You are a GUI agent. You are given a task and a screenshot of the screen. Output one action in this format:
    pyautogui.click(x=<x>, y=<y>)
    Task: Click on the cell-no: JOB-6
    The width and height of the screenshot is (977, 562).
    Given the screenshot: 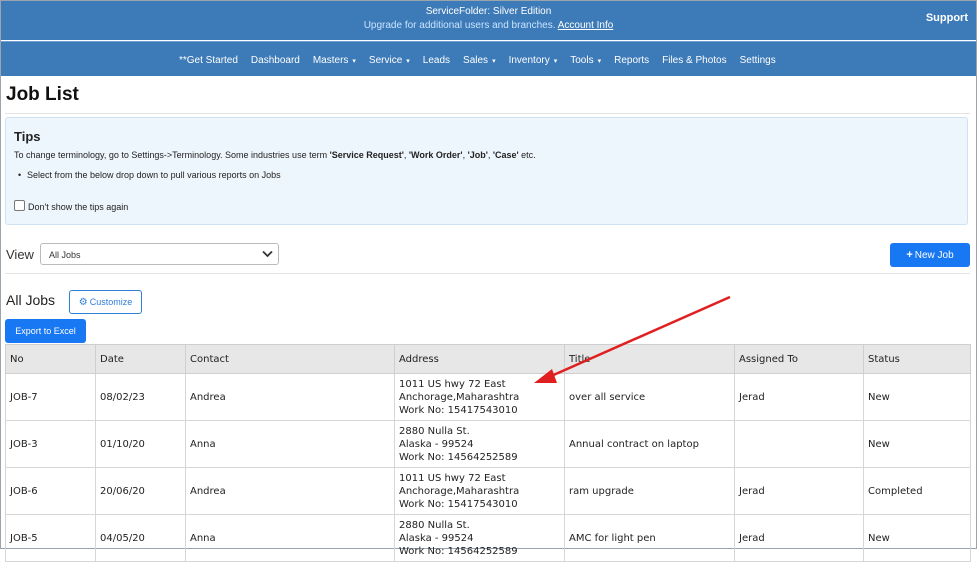 What is the action you would take?
    pyautogui.click(x=50, y=491)
    